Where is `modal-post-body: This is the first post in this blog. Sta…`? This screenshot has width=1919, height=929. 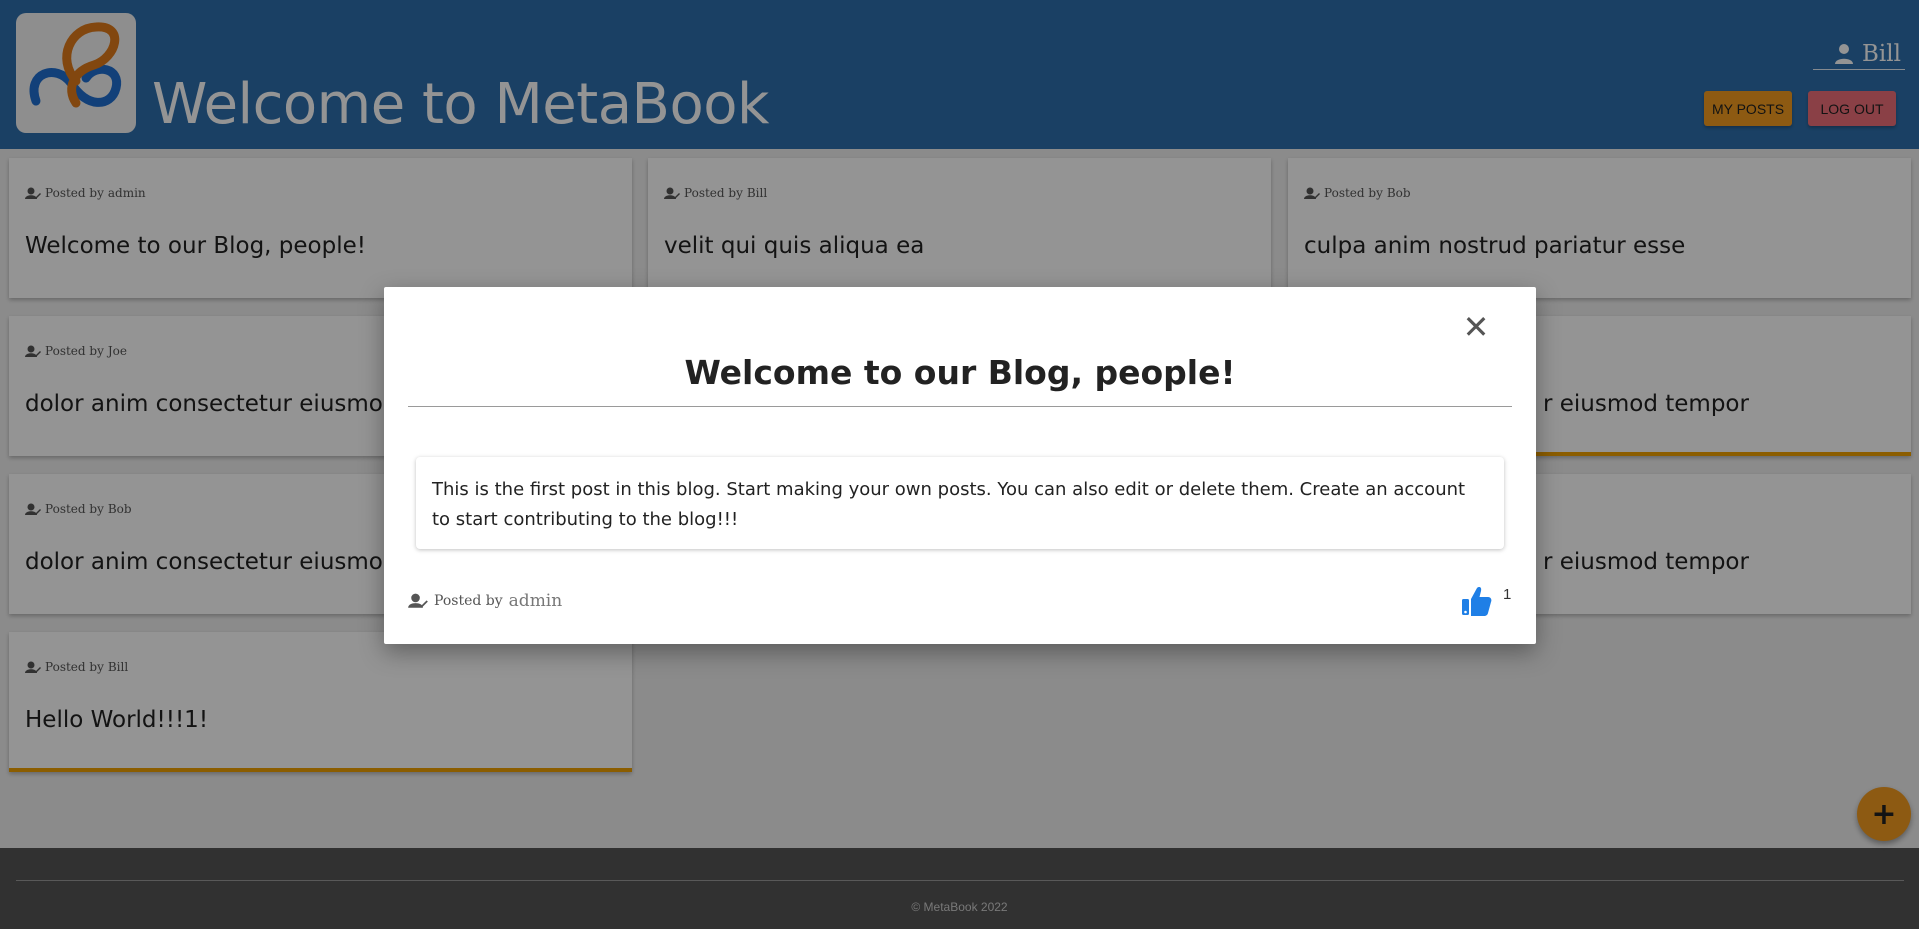
modal-post-body: This is the first post in this blog. Sta… is located at coordinates (960, 503).